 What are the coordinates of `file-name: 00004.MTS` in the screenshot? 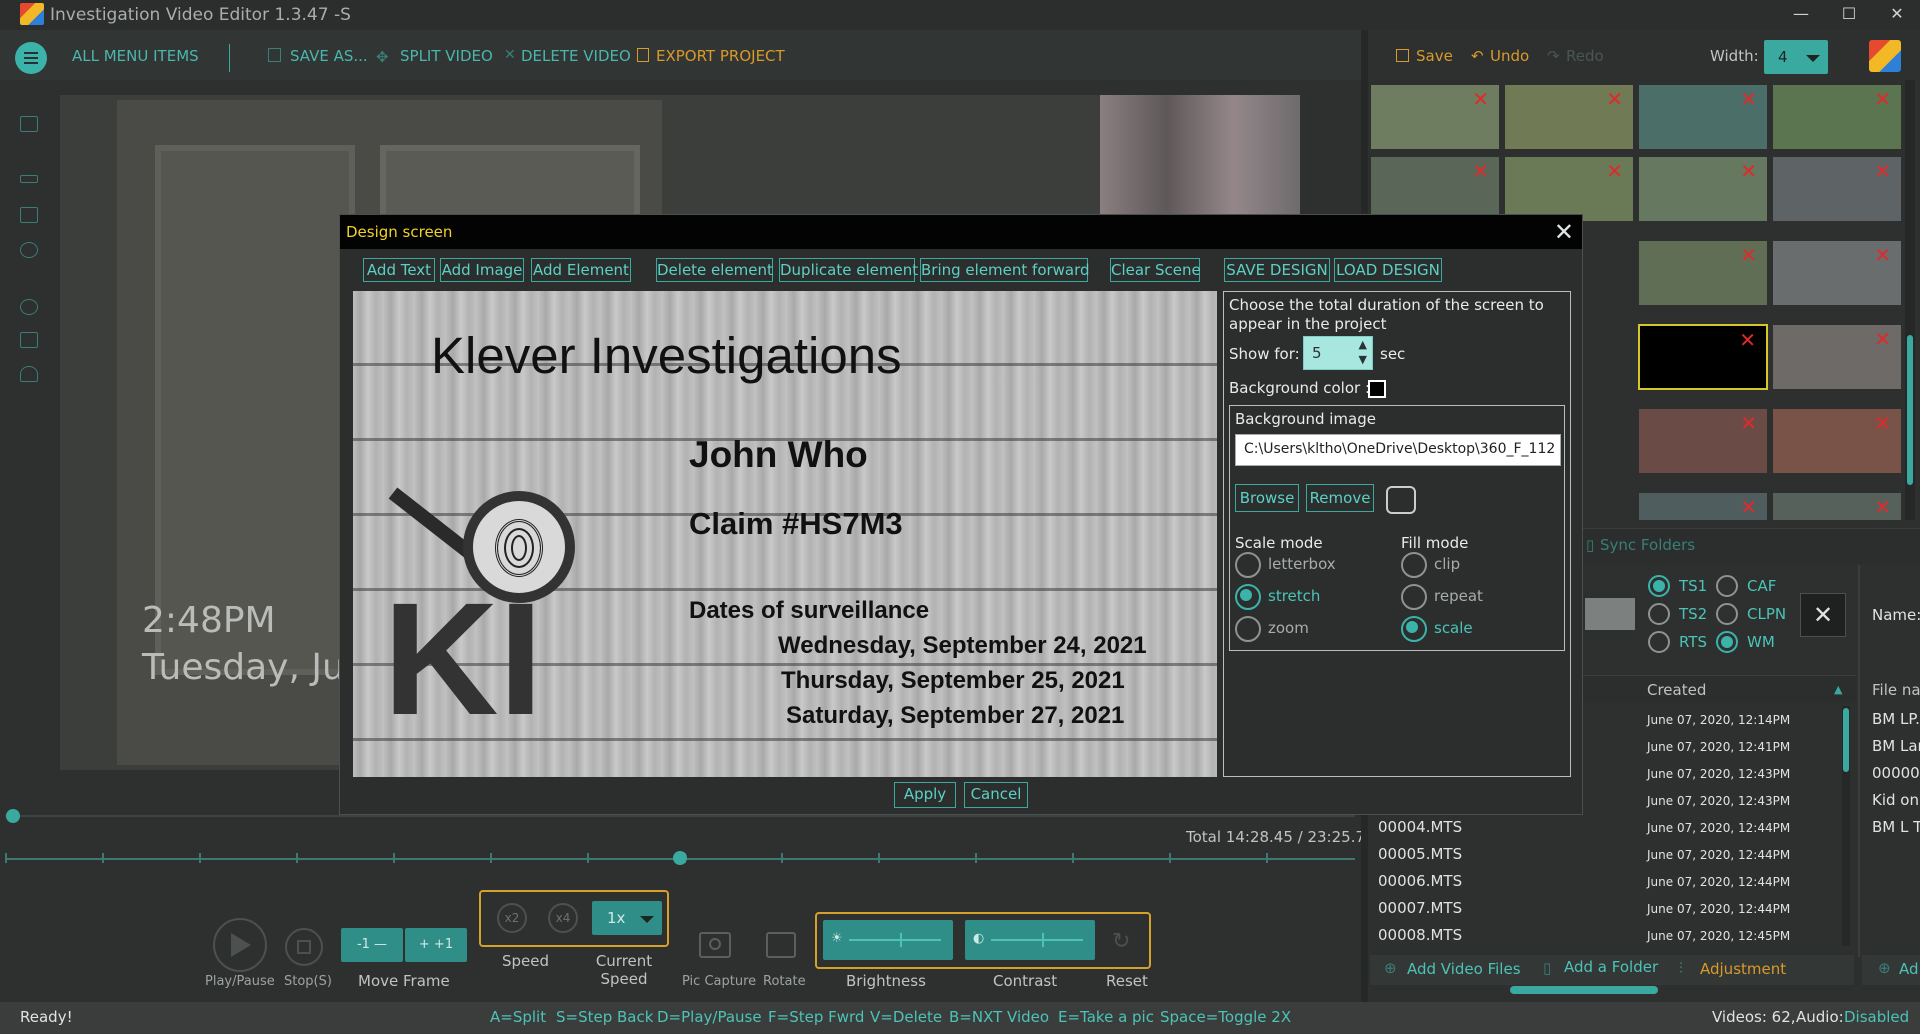 It's located at (1420, 827).